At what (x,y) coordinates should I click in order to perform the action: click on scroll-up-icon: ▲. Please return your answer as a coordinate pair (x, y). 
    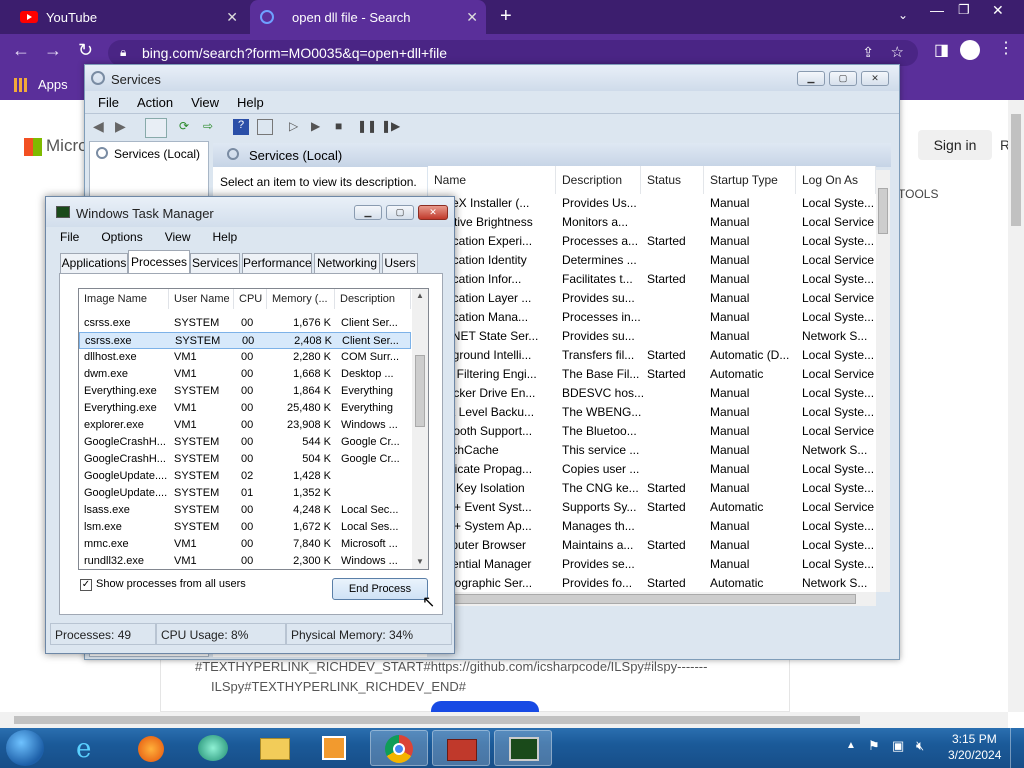
    Looking at the image, I should click on (420, 295).